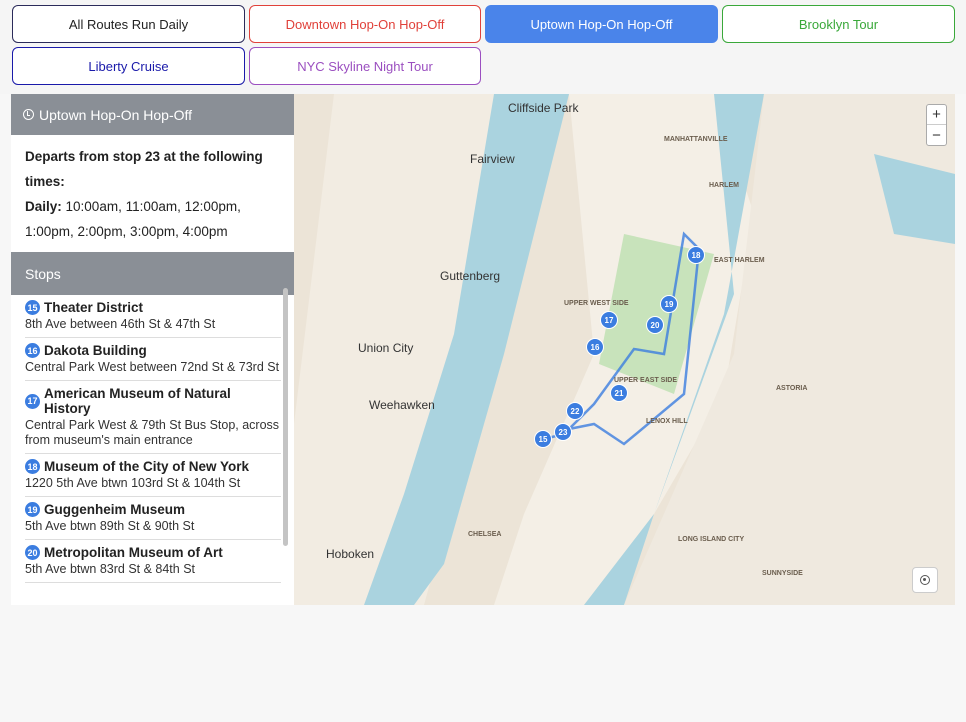 Image resolution: width=966 pixels, height=722 pixels. Describe the element at coordinates (116, 114) in the screenshot. I see `route-title: Uptown Hop-On Hop-Off` at that location.